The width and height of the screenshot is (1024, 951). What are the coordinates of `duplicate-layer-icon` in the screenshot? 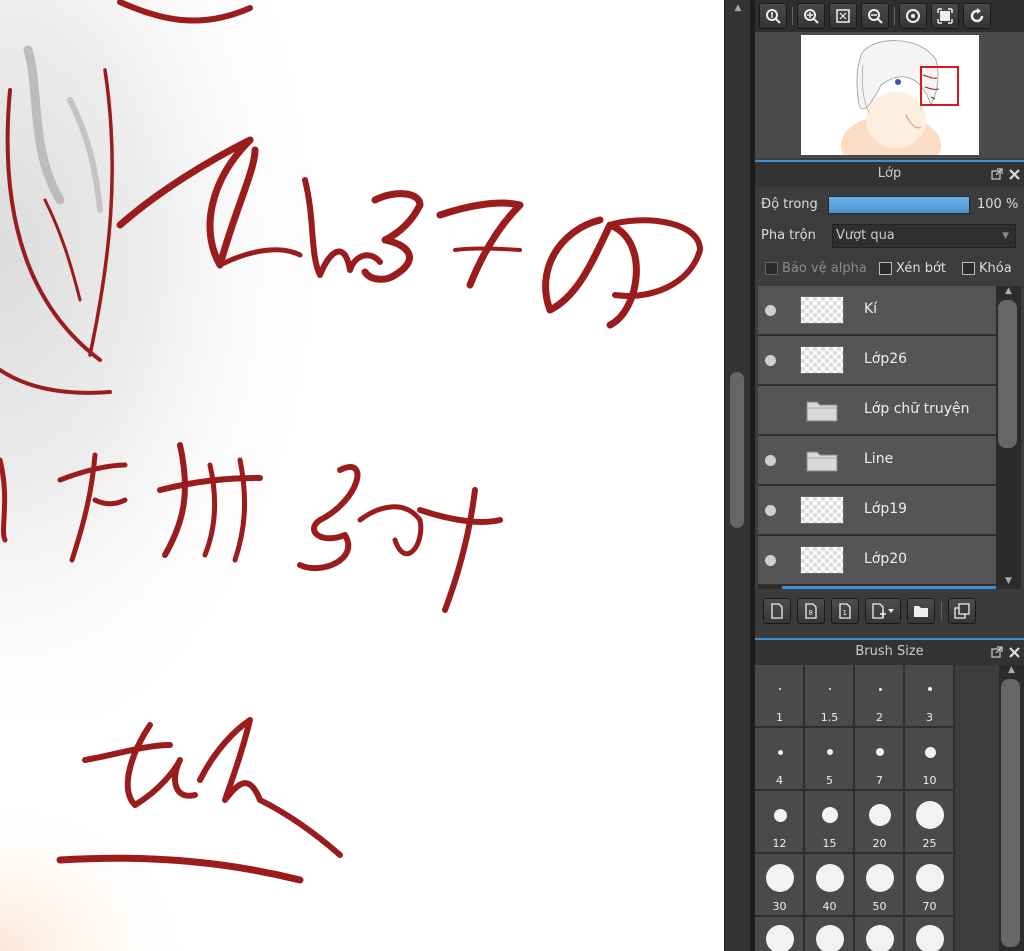 It's located at (962, 611).